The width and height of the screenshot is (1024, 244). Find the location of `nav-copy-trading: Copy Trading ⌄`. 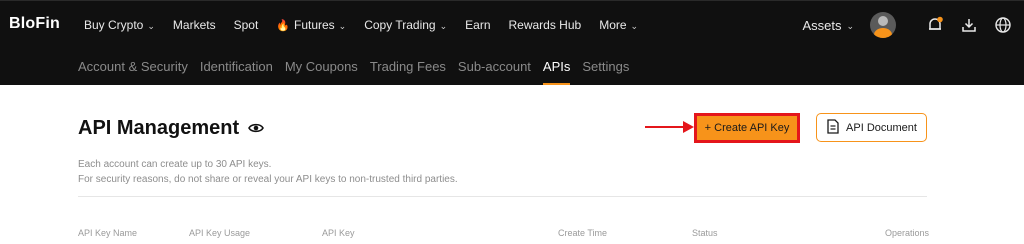

nav-copy-trading: Copy Trading ⌄ is located at coordinates (405, 25).